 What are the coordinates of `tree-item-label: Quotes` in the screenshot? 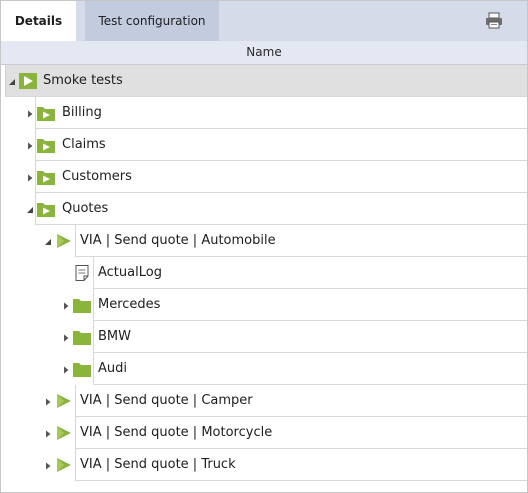 It's located at (85, 208).